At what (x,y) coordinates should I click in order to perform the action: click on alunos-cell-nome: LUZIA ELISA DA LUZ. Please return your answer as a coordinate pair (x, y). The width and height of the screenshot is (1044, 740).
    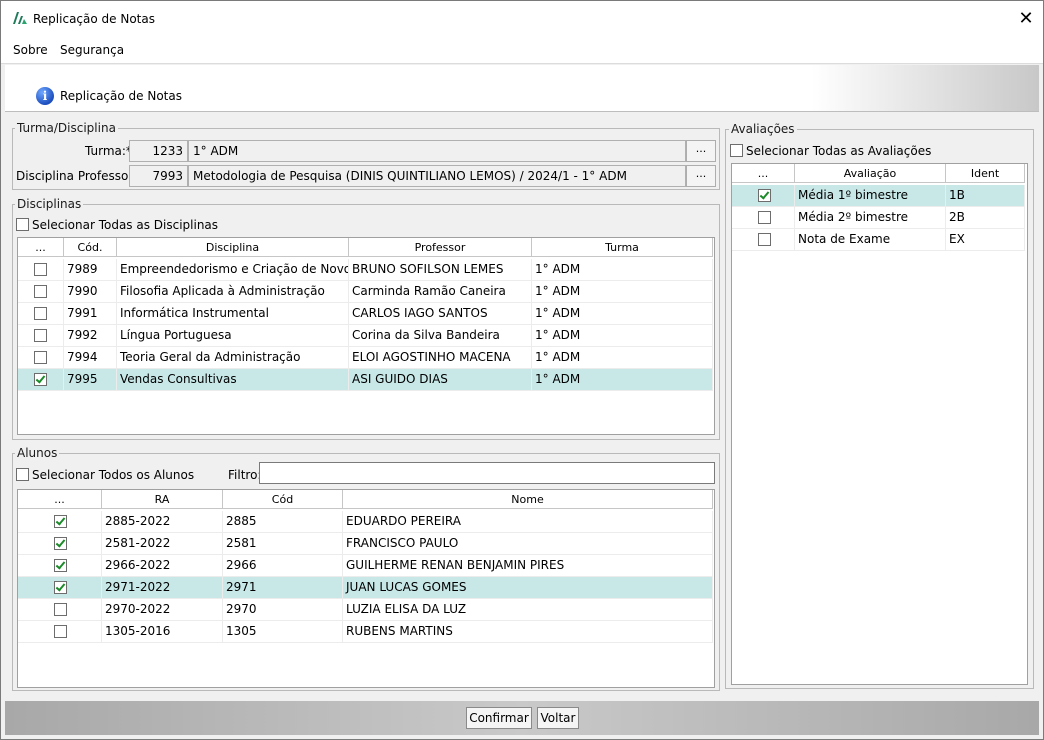
    Looking at the image, I should click on (528, 609).